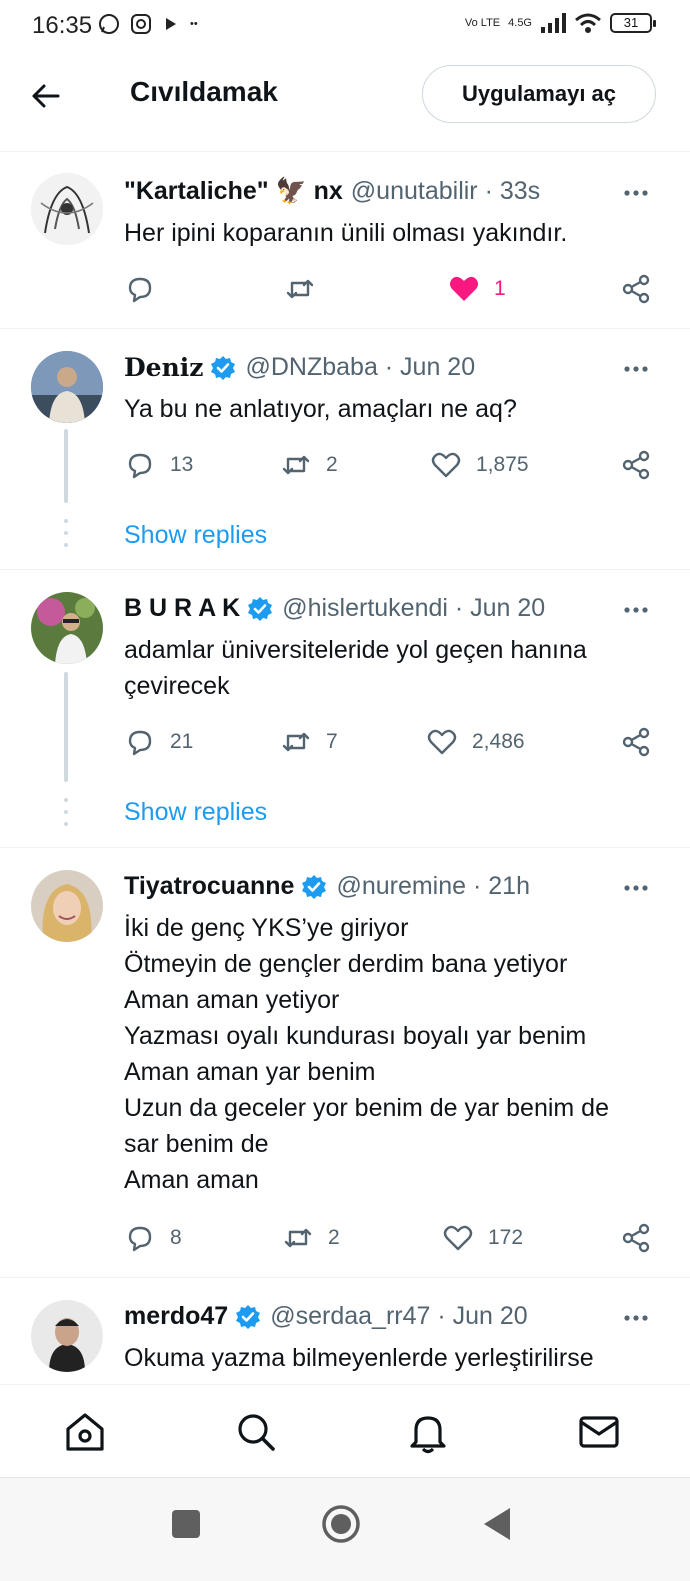  What do you see at coordinates (182, 741) in the screenshot?
I see `reply-count: 21` at bounding box center [182, 741].